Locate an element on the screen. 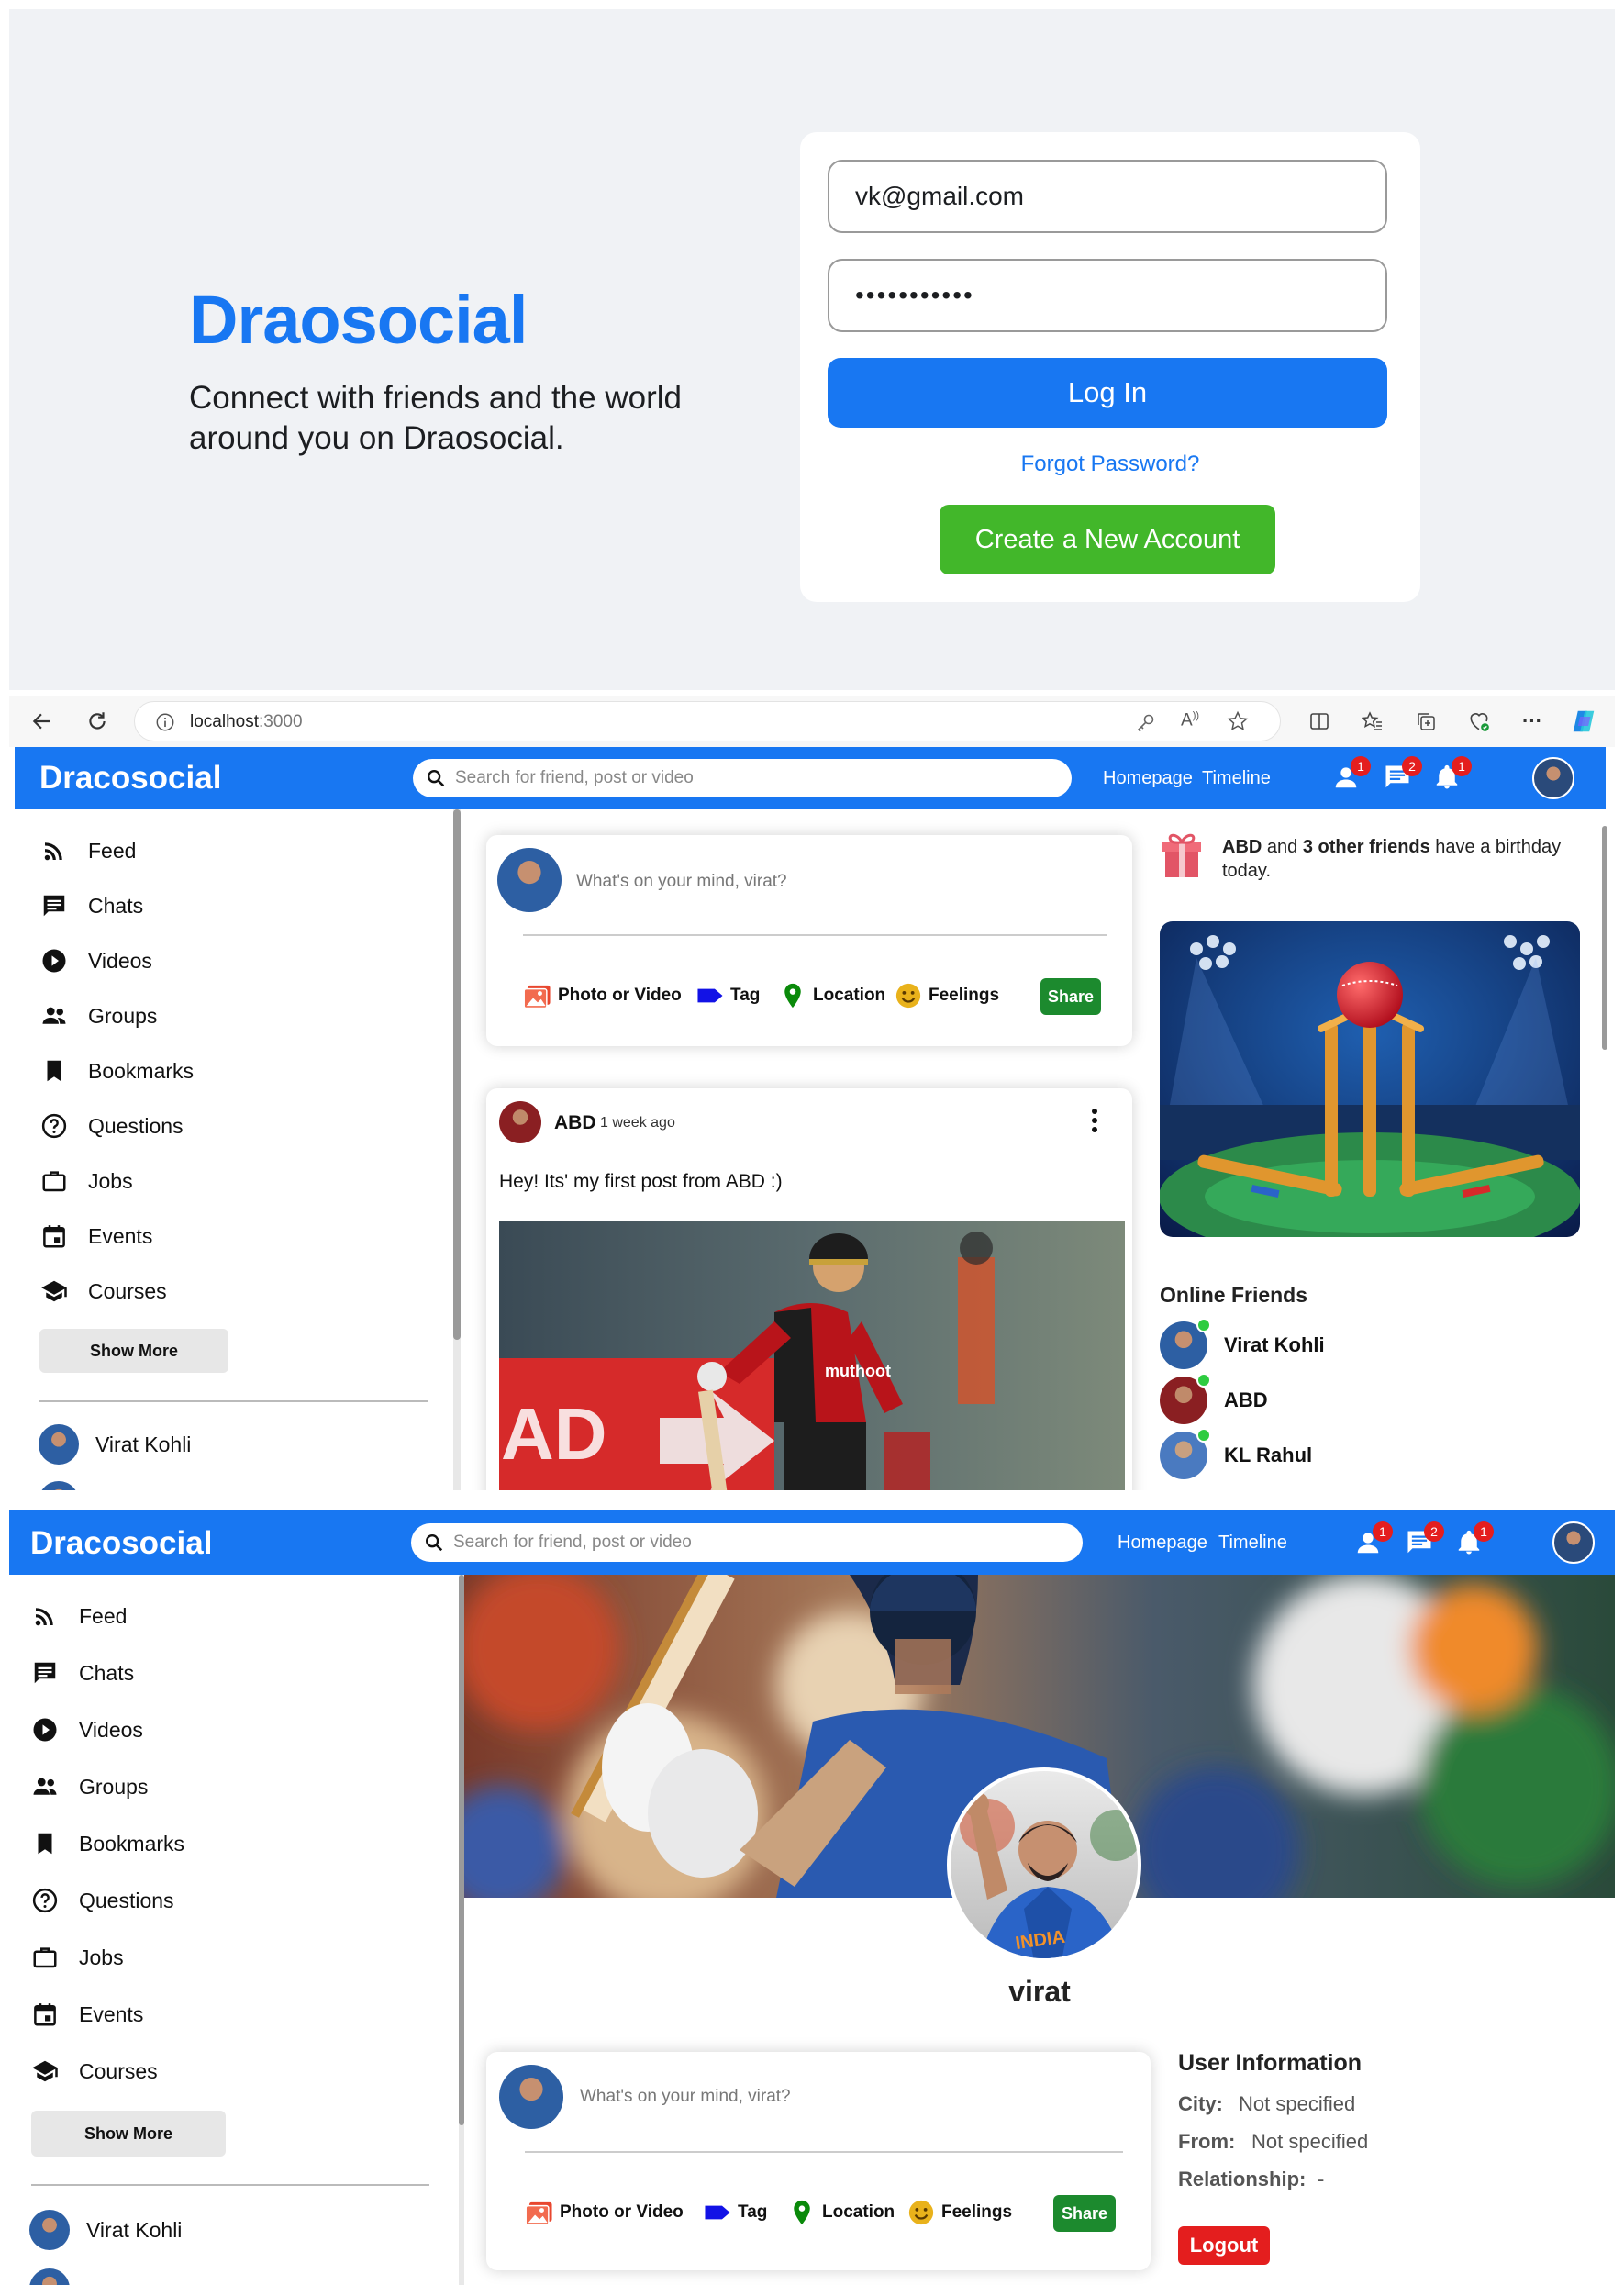 This screenshot has width=1624, height=2285. back-arrow-icon is located at coordinates (42, 721).